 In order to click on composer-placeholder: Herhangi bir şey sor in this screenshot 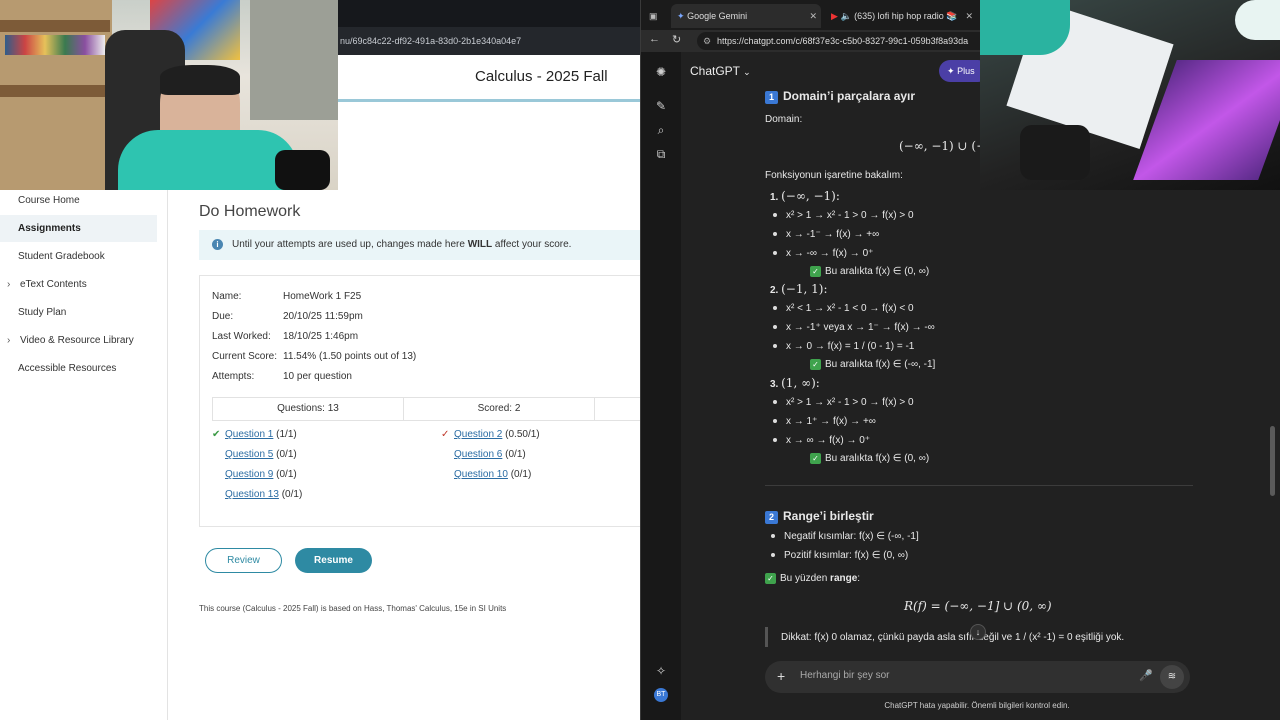, I will do `click(844, 675)`.